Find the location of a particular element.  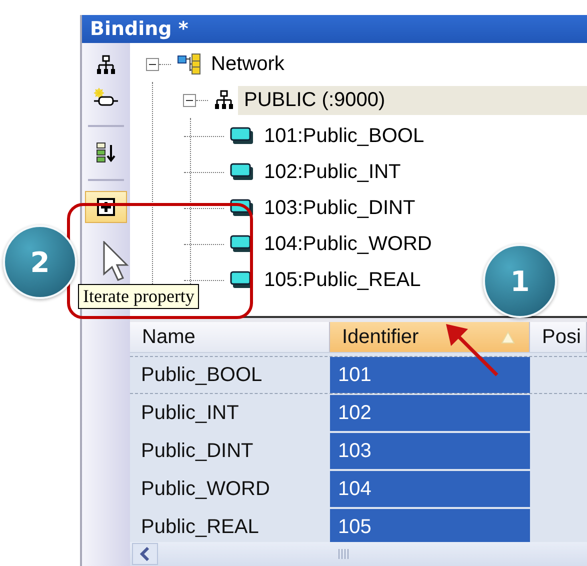

mouse-cursor-icon is located at coordinates (116, 261).